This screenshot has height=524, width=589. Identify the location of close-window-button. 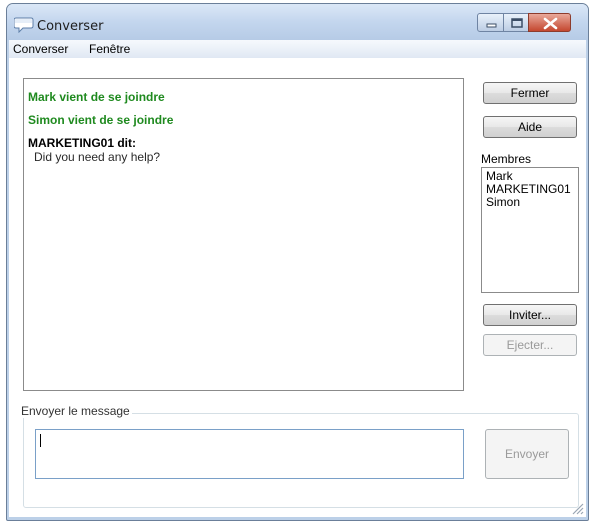
(549, 22).